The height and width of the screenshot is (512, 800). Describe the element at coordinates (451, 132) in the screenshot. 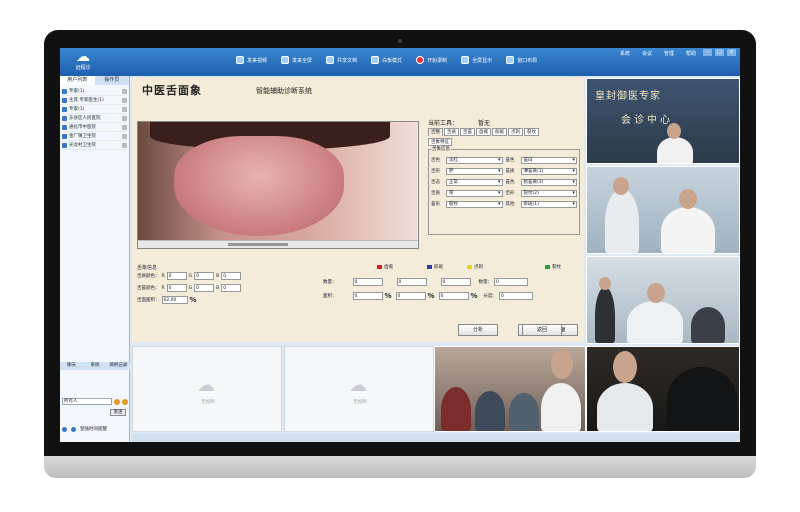

I see `tab-tongue-body: 舌质` at that location.